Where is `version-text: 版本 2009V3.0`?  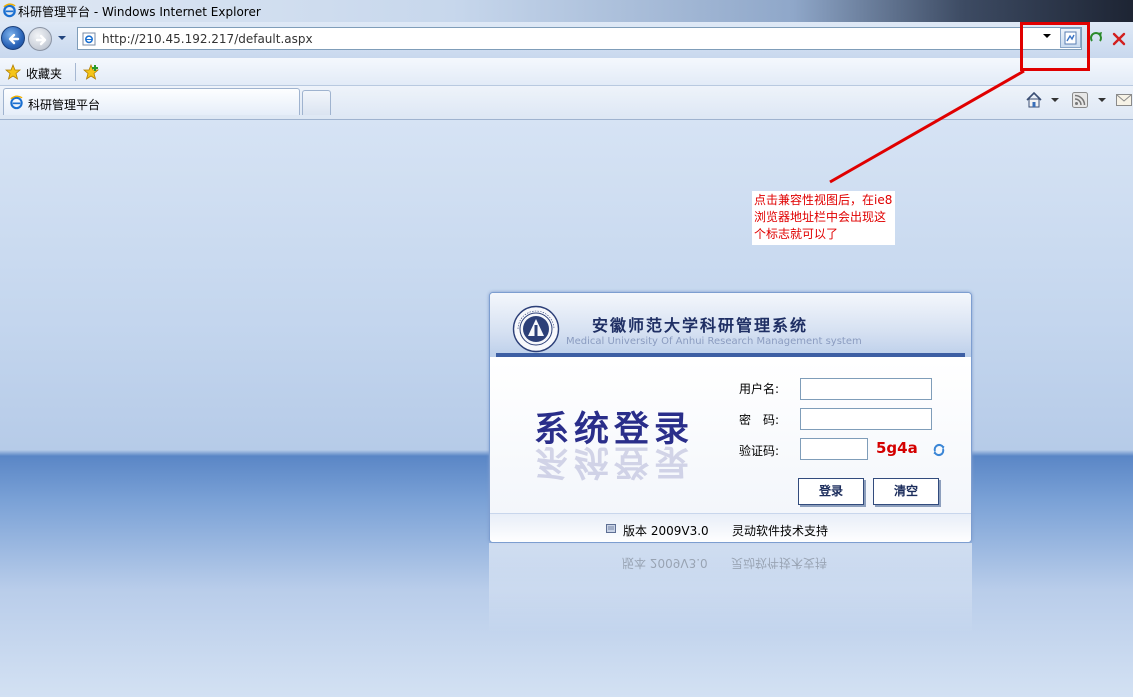 version-text: 版本 2009V3.0 is located at coordinates (666, 531).